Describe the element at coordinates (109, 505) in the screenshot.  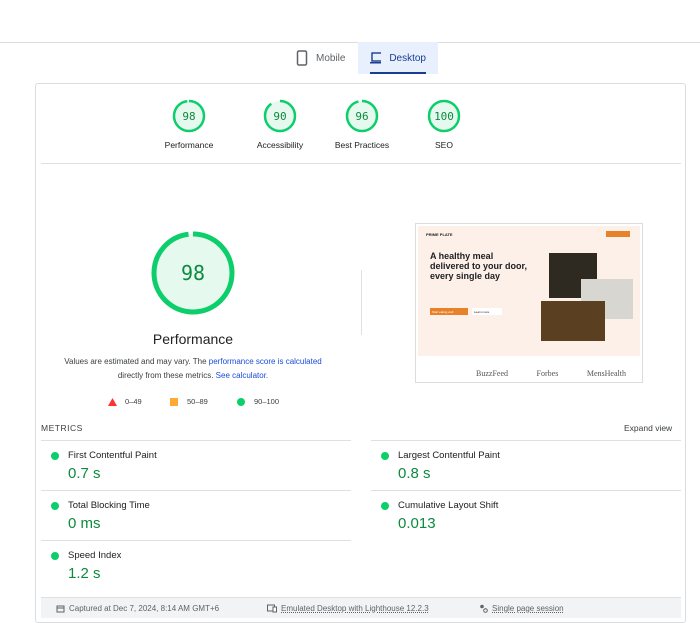
I see `metric-name: Total Blocking Time` at that location.